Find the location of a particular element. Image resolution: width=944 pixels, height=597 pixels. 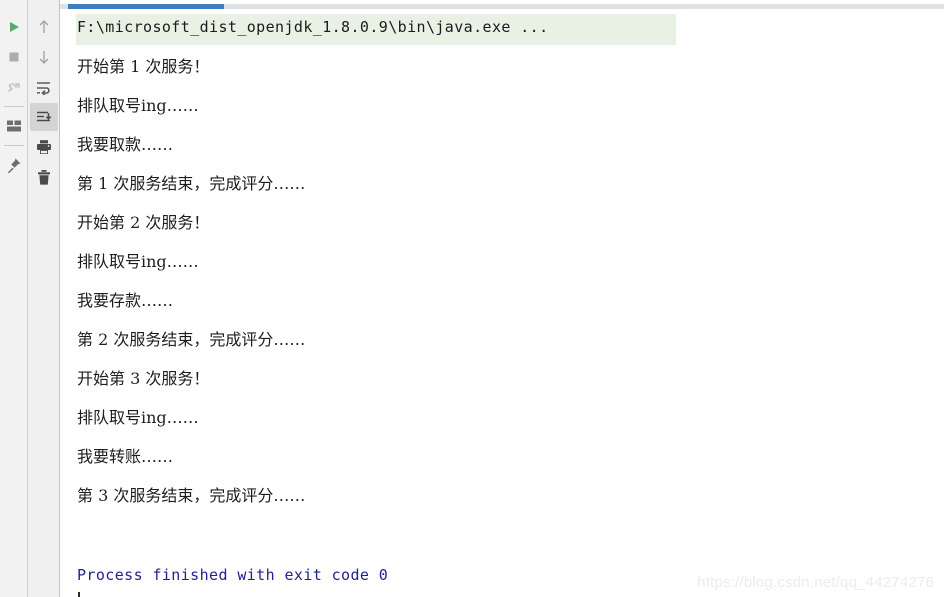

console-caret is located at coordinates (79, 594).